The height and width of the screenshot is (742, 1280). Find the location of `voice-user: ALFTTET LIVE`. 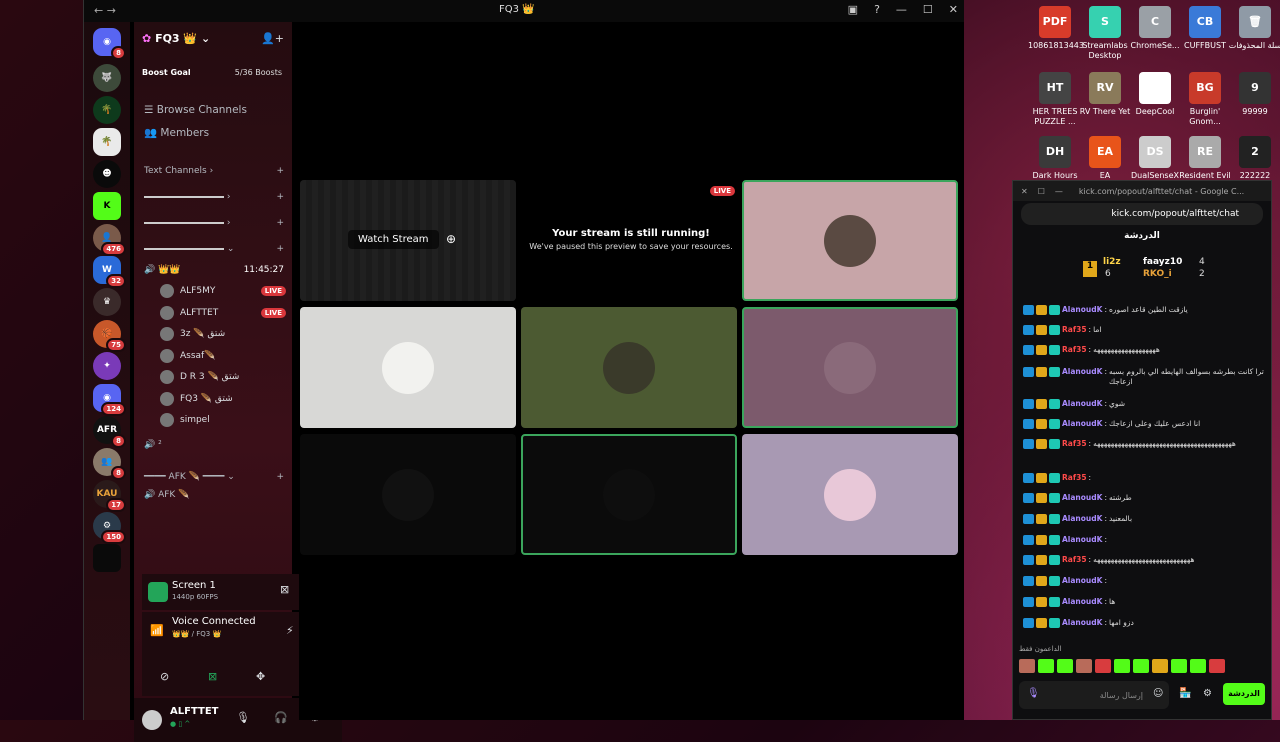

voice-user: ALFTTET LIVE is located at coordinates (223, 313).